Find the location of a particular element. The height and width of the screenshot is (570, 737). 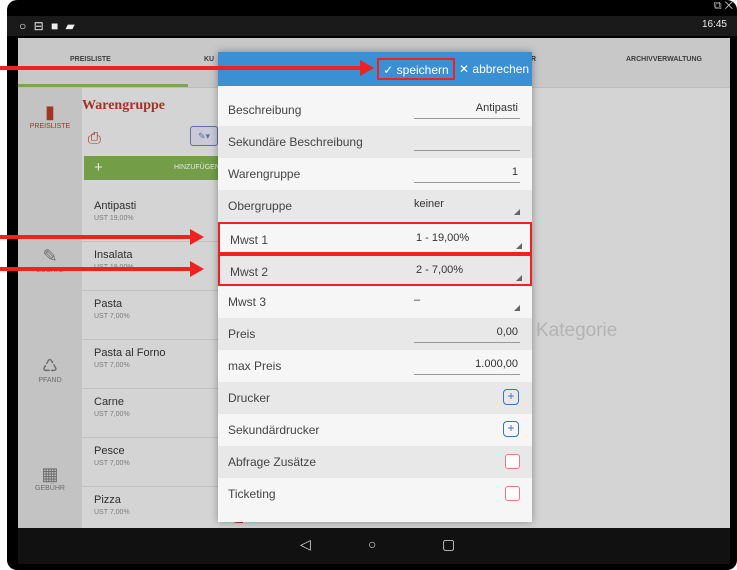

save-button: ✓ speichern is located at coordinates (416, 69).